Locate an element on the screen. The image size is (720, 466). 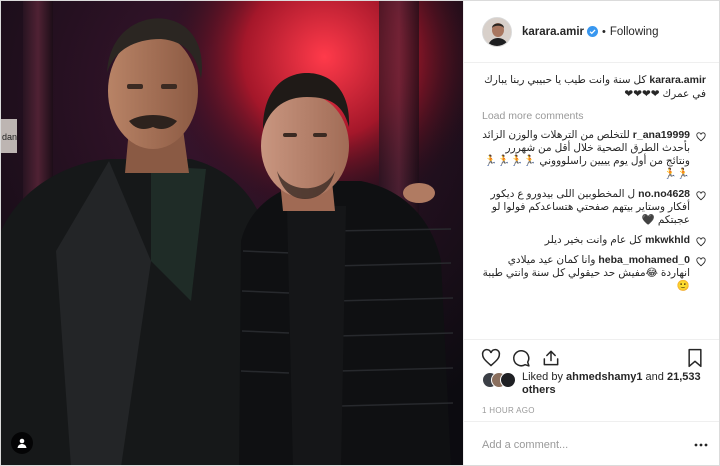
liker-avatars is located at coordinates (500, 380).